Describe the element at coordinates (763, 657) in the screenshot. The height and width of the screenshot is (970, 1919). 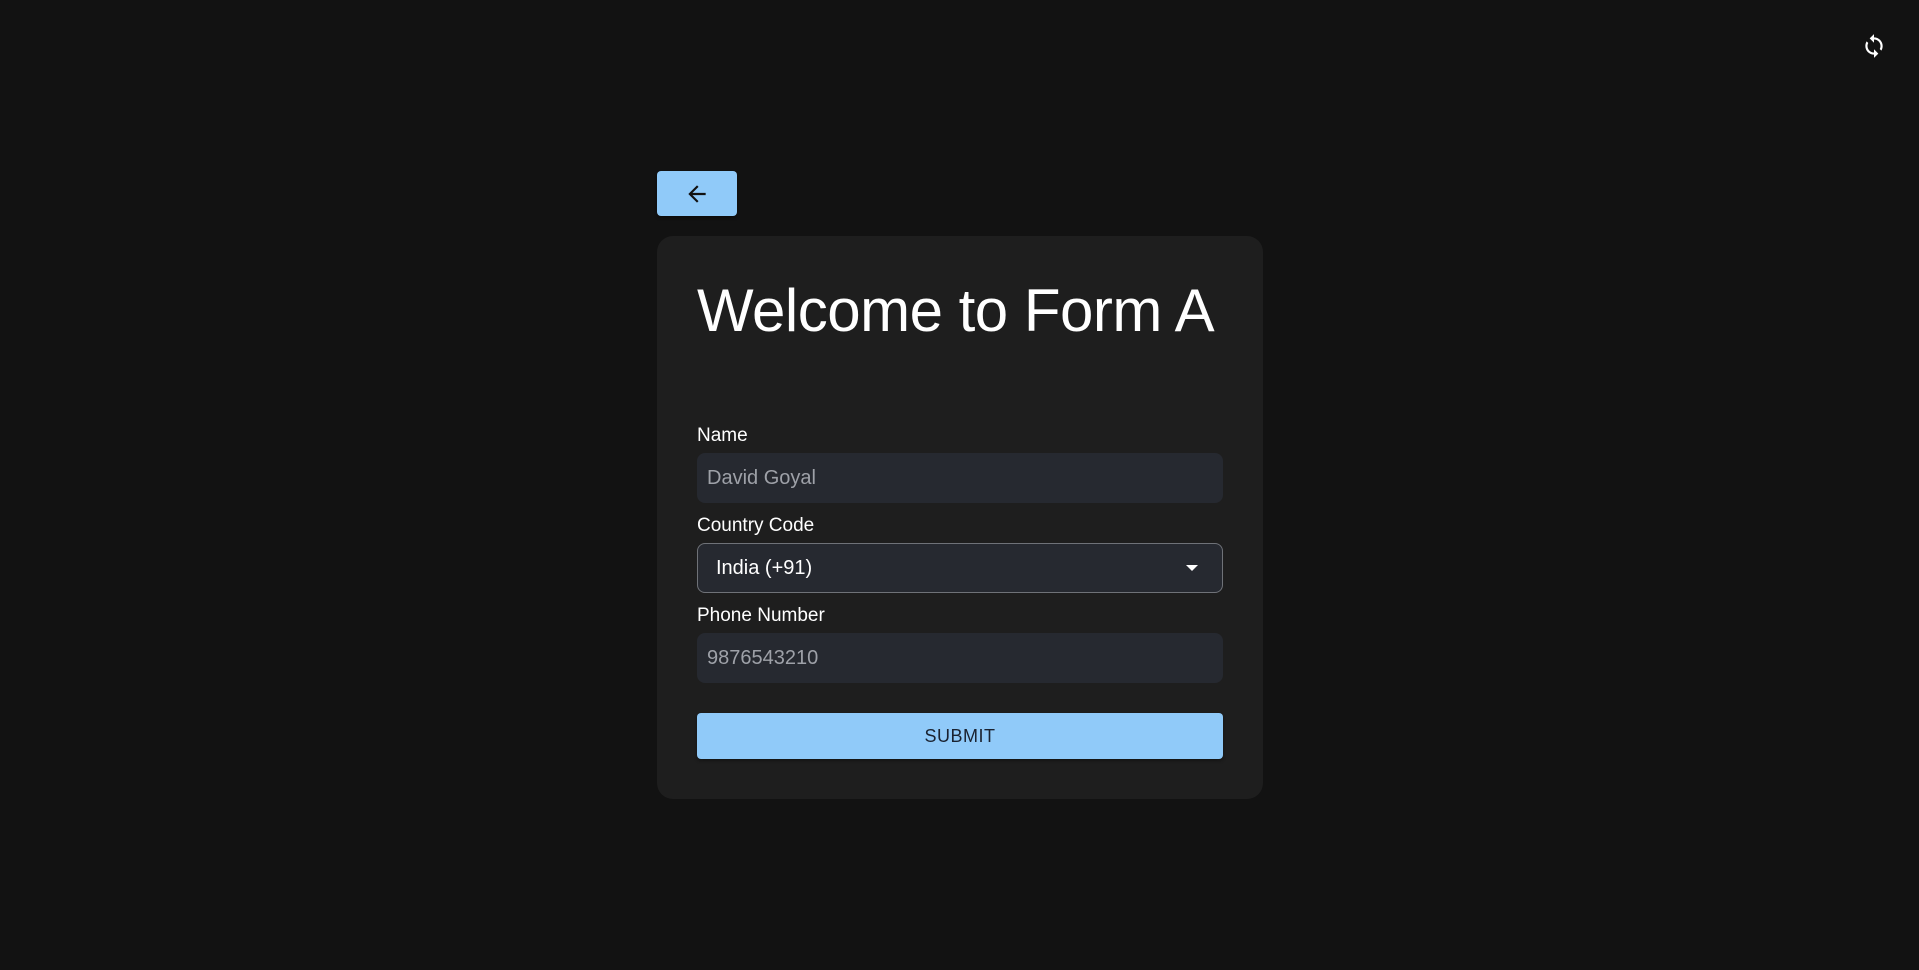
I see `phone-number-placeholder: 9876543210` at that location.